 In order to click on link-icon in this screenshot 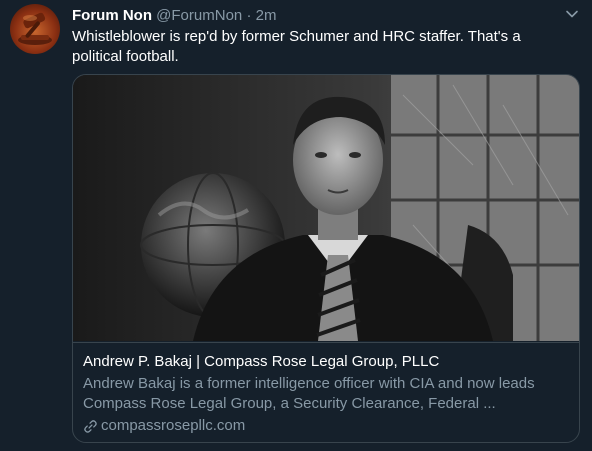, I will do `click(90, 426)`.